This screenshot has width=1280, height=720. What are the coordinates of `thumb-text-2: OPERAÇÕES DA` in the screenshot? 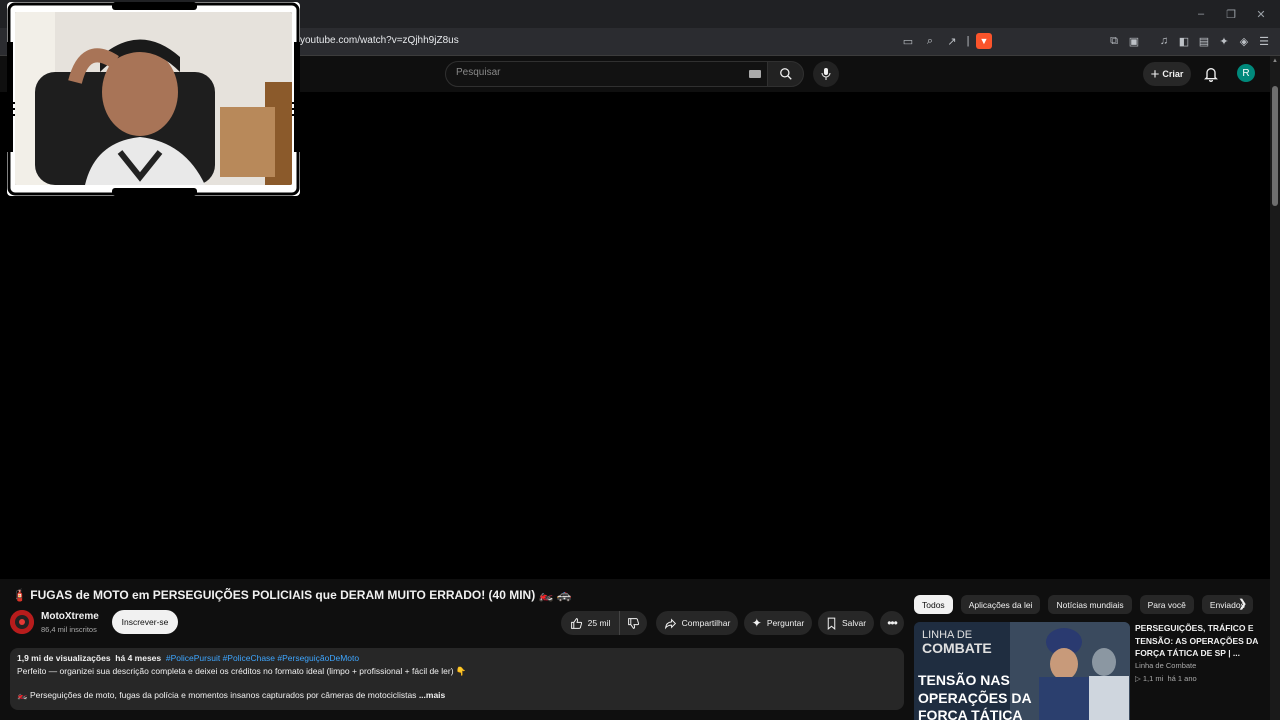 It's located at (975, 697).